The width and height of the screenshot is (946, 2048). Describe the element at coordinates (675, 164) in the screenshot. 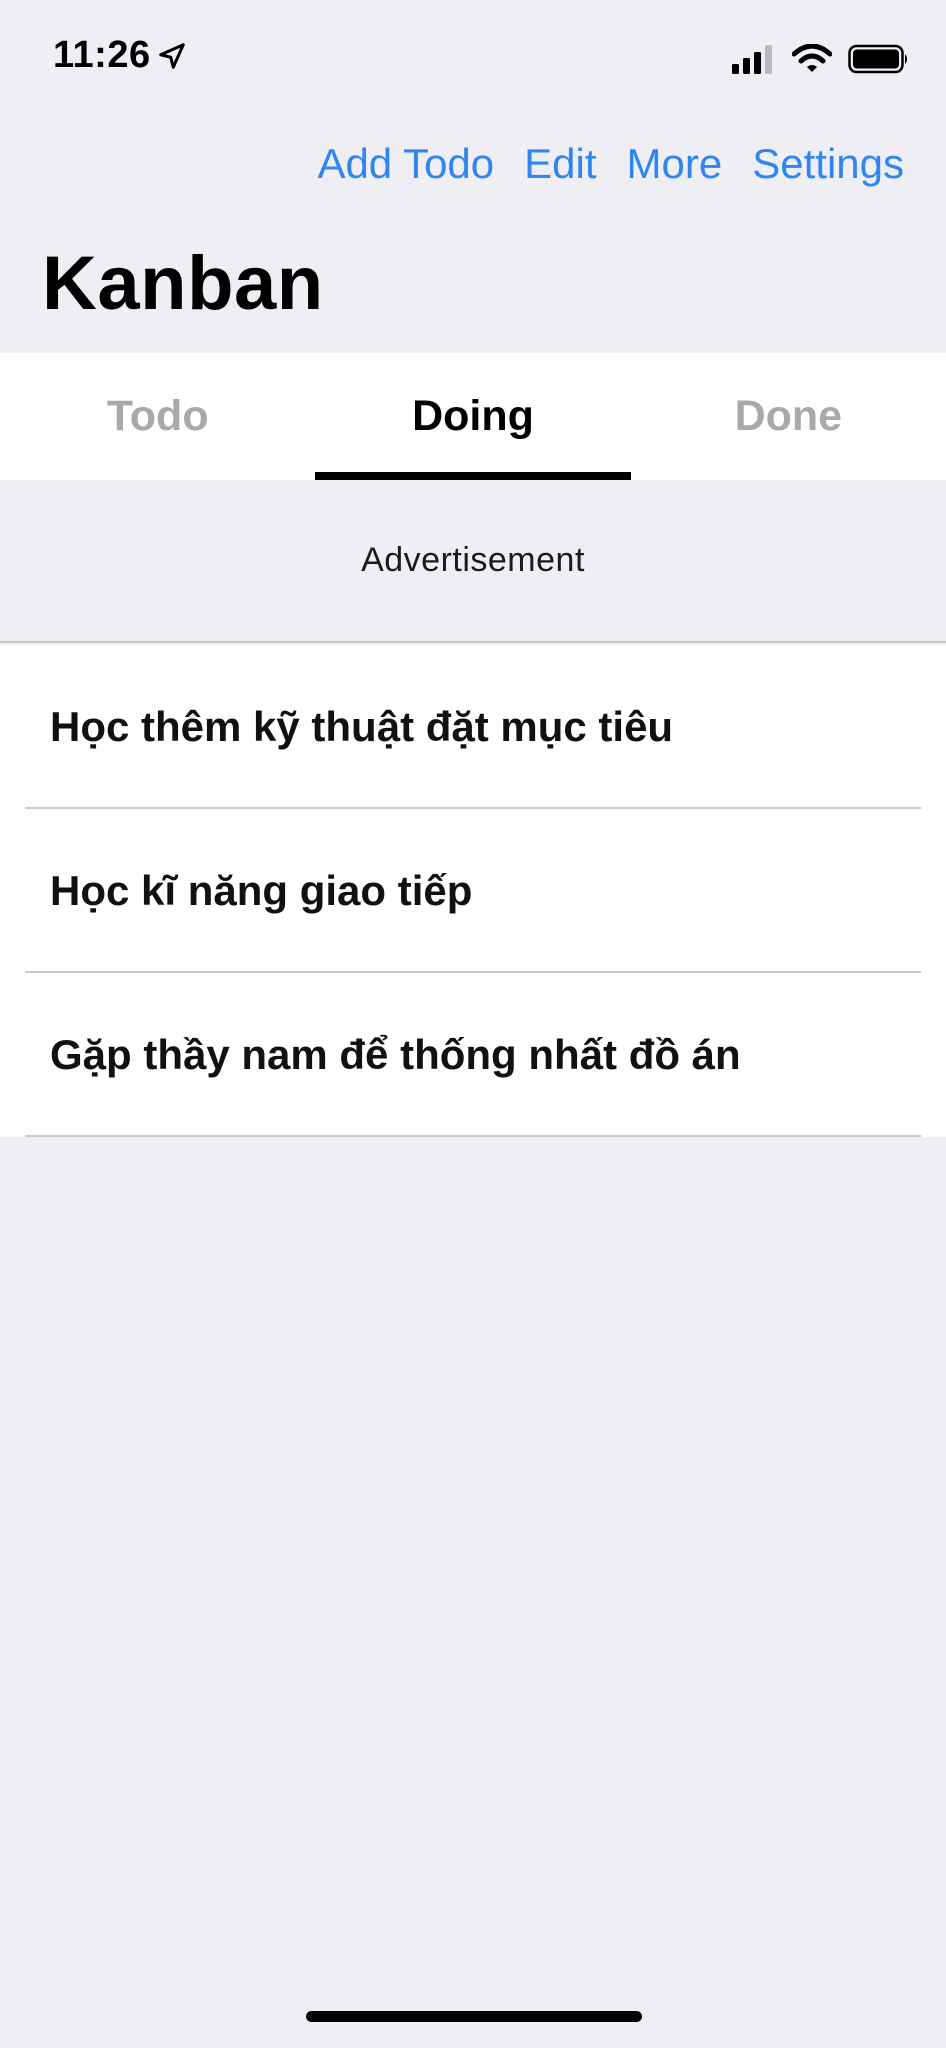

I see `more-button: More` at that location.